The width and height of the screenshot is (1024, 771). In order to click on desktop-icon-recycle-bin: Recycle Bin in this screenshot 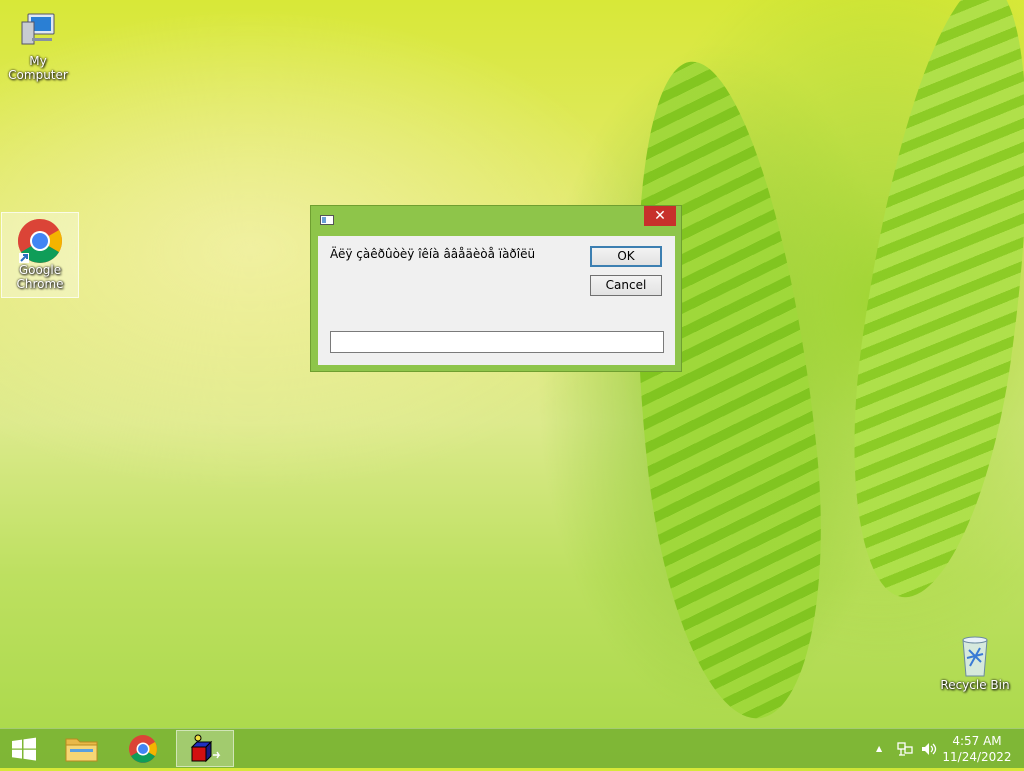, I will do `click(975, 660)`.